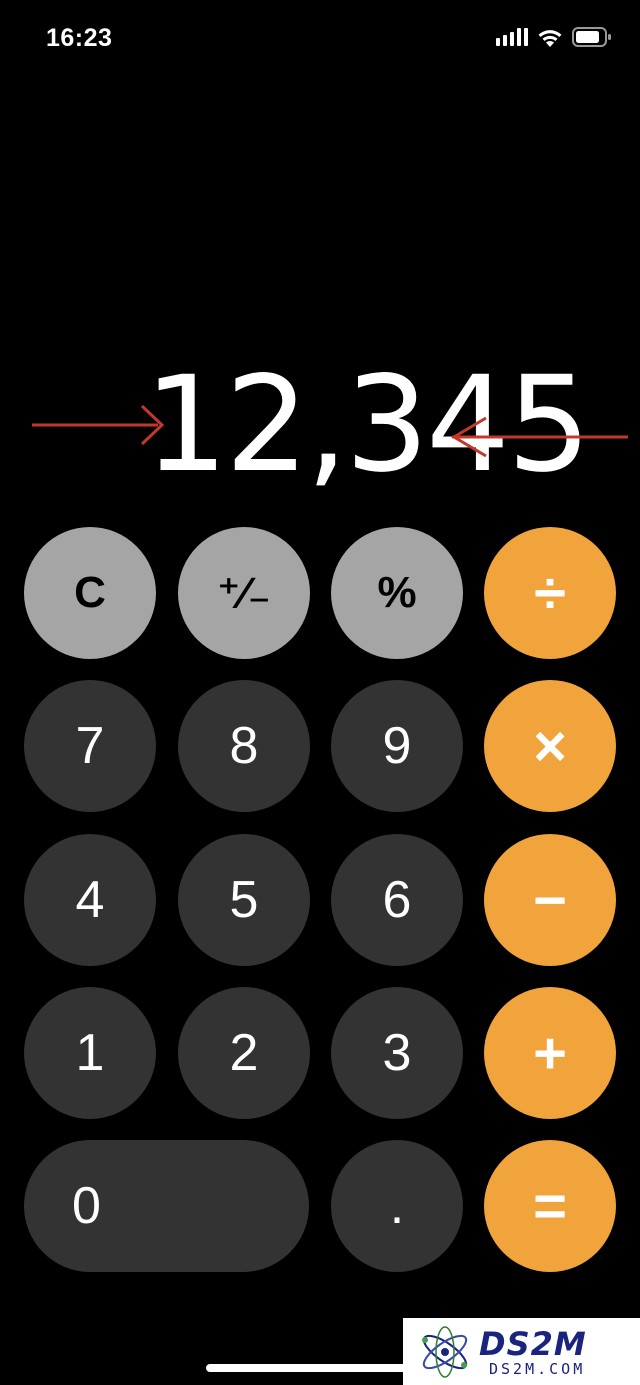 The height and width of the screenshot is (1385, 640). Describe the element at coordinates (397, 1053) in the screenshot. I see `digit-3-button: 3` at that location.